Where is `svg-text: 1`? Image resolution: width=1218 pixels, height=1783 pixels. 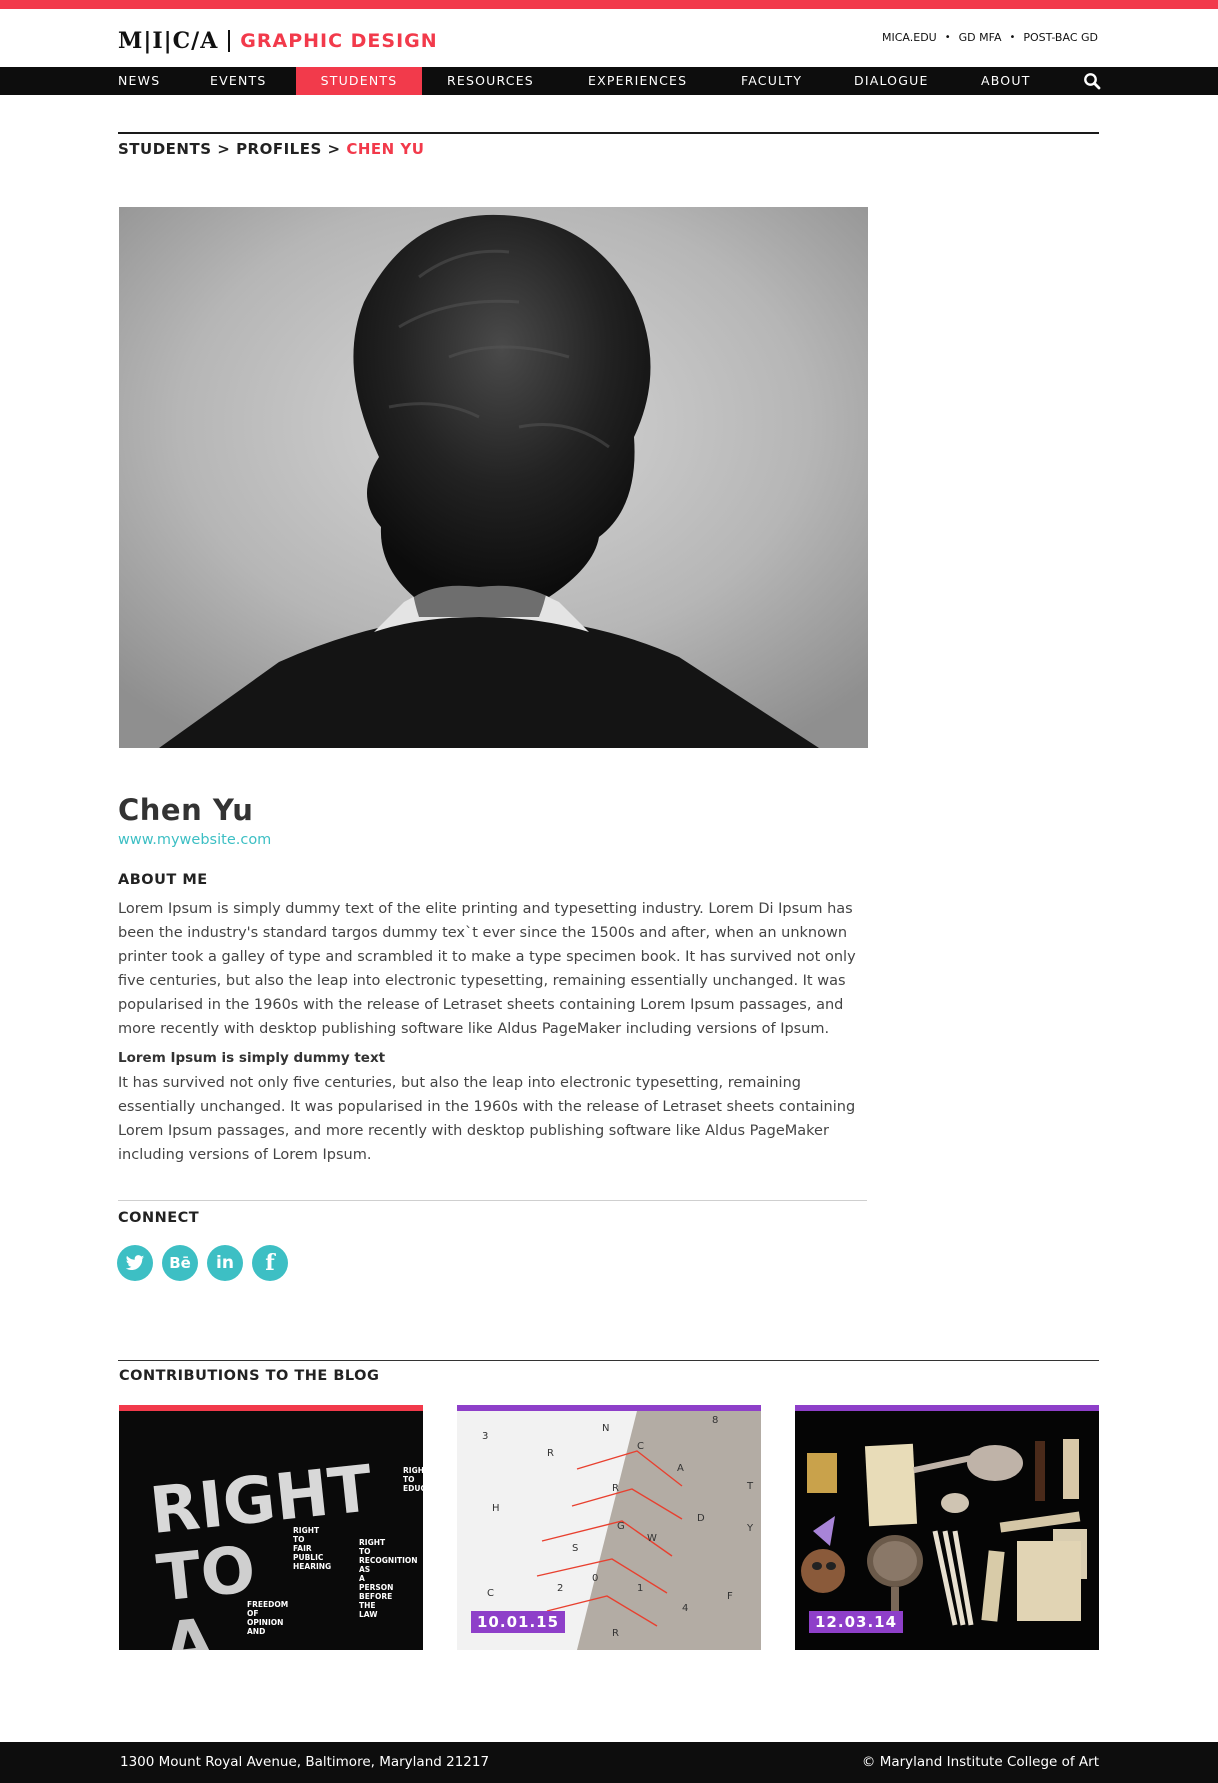 svg-text: 1 is located at coordinates (640, 1588).